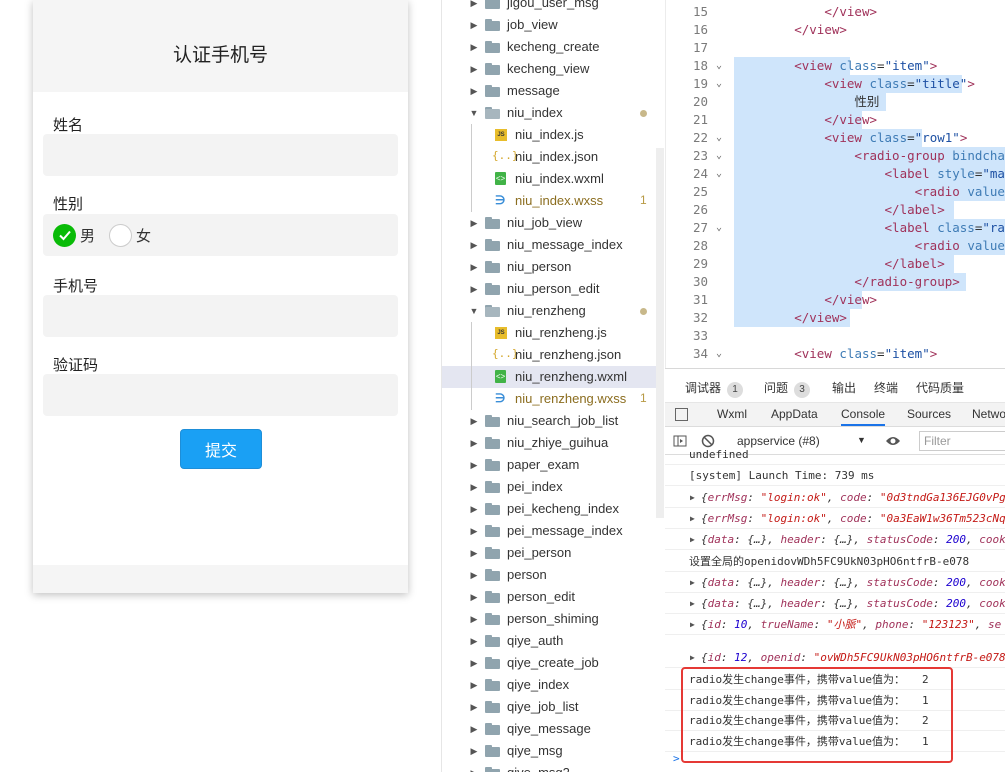 The image size is (1005, 772). I want to click on devtools-tab-4: 代码质量, so click(940, 387).